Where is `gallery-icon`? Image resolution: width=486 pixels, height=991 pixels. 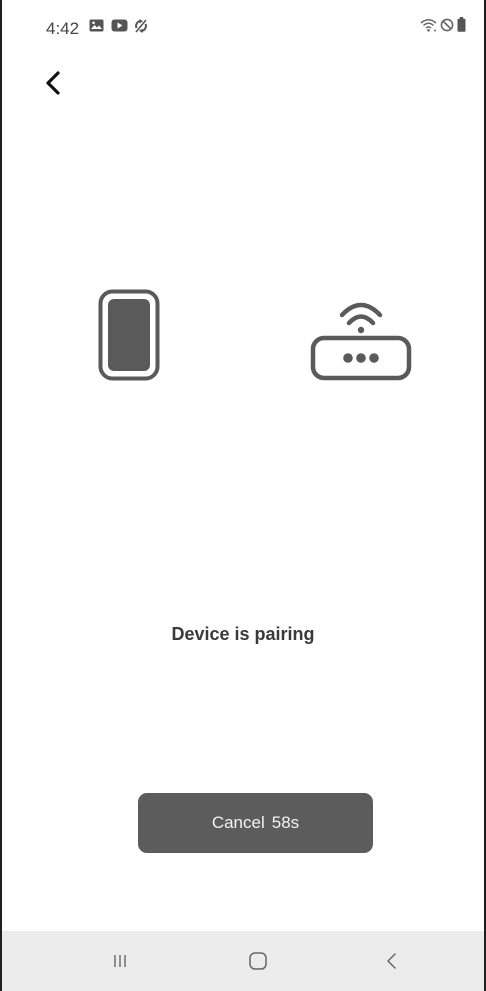 gallery-icon is located at coordinates (96, 28).